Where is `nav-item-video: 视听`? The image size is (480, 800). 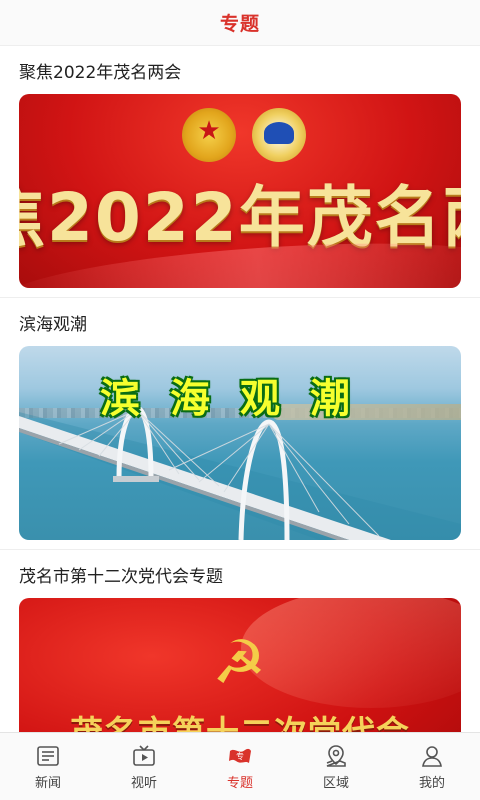 nav-item-video: 视听 is located at coordinates (144, 766).